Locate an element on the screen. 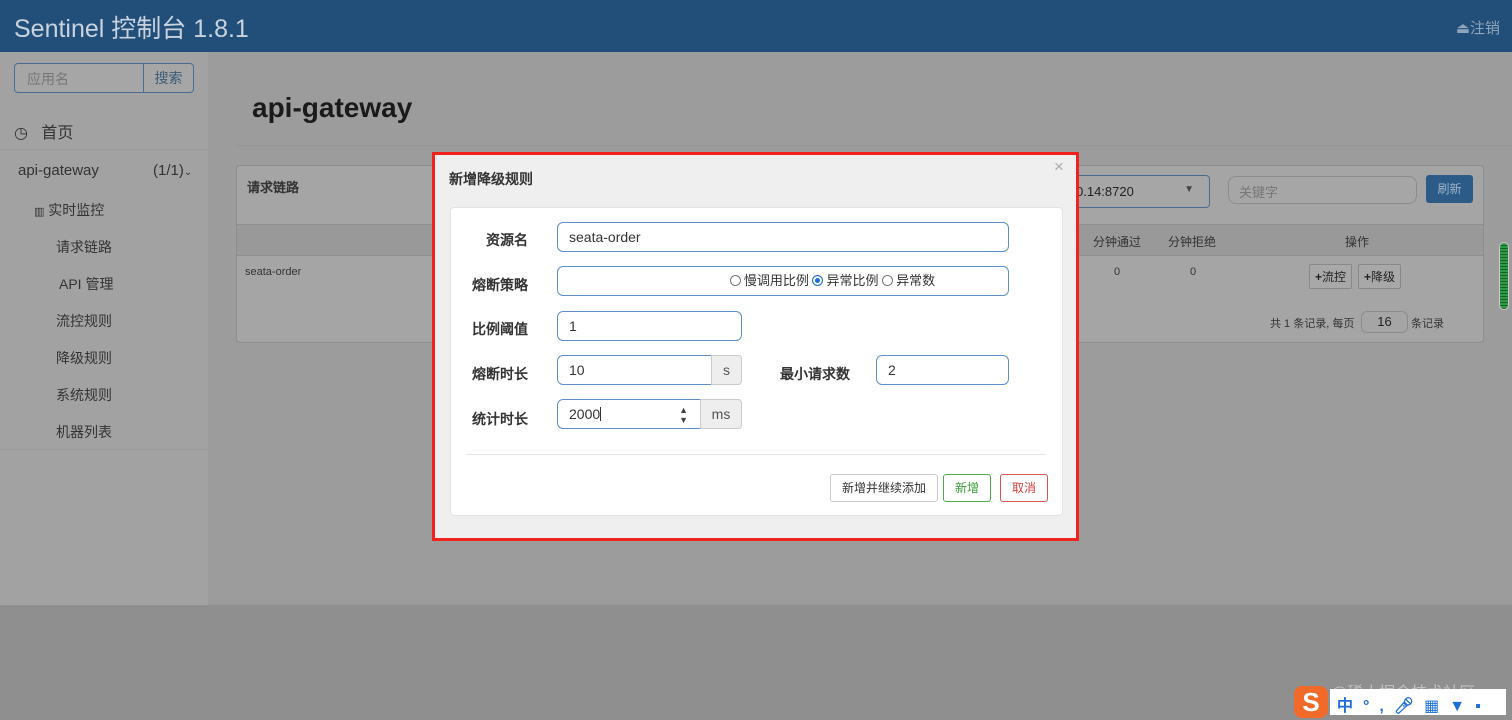 This screenshot has height=720, width=1512. radio-error-count: 异常数 is located at coordinates (908, 280).